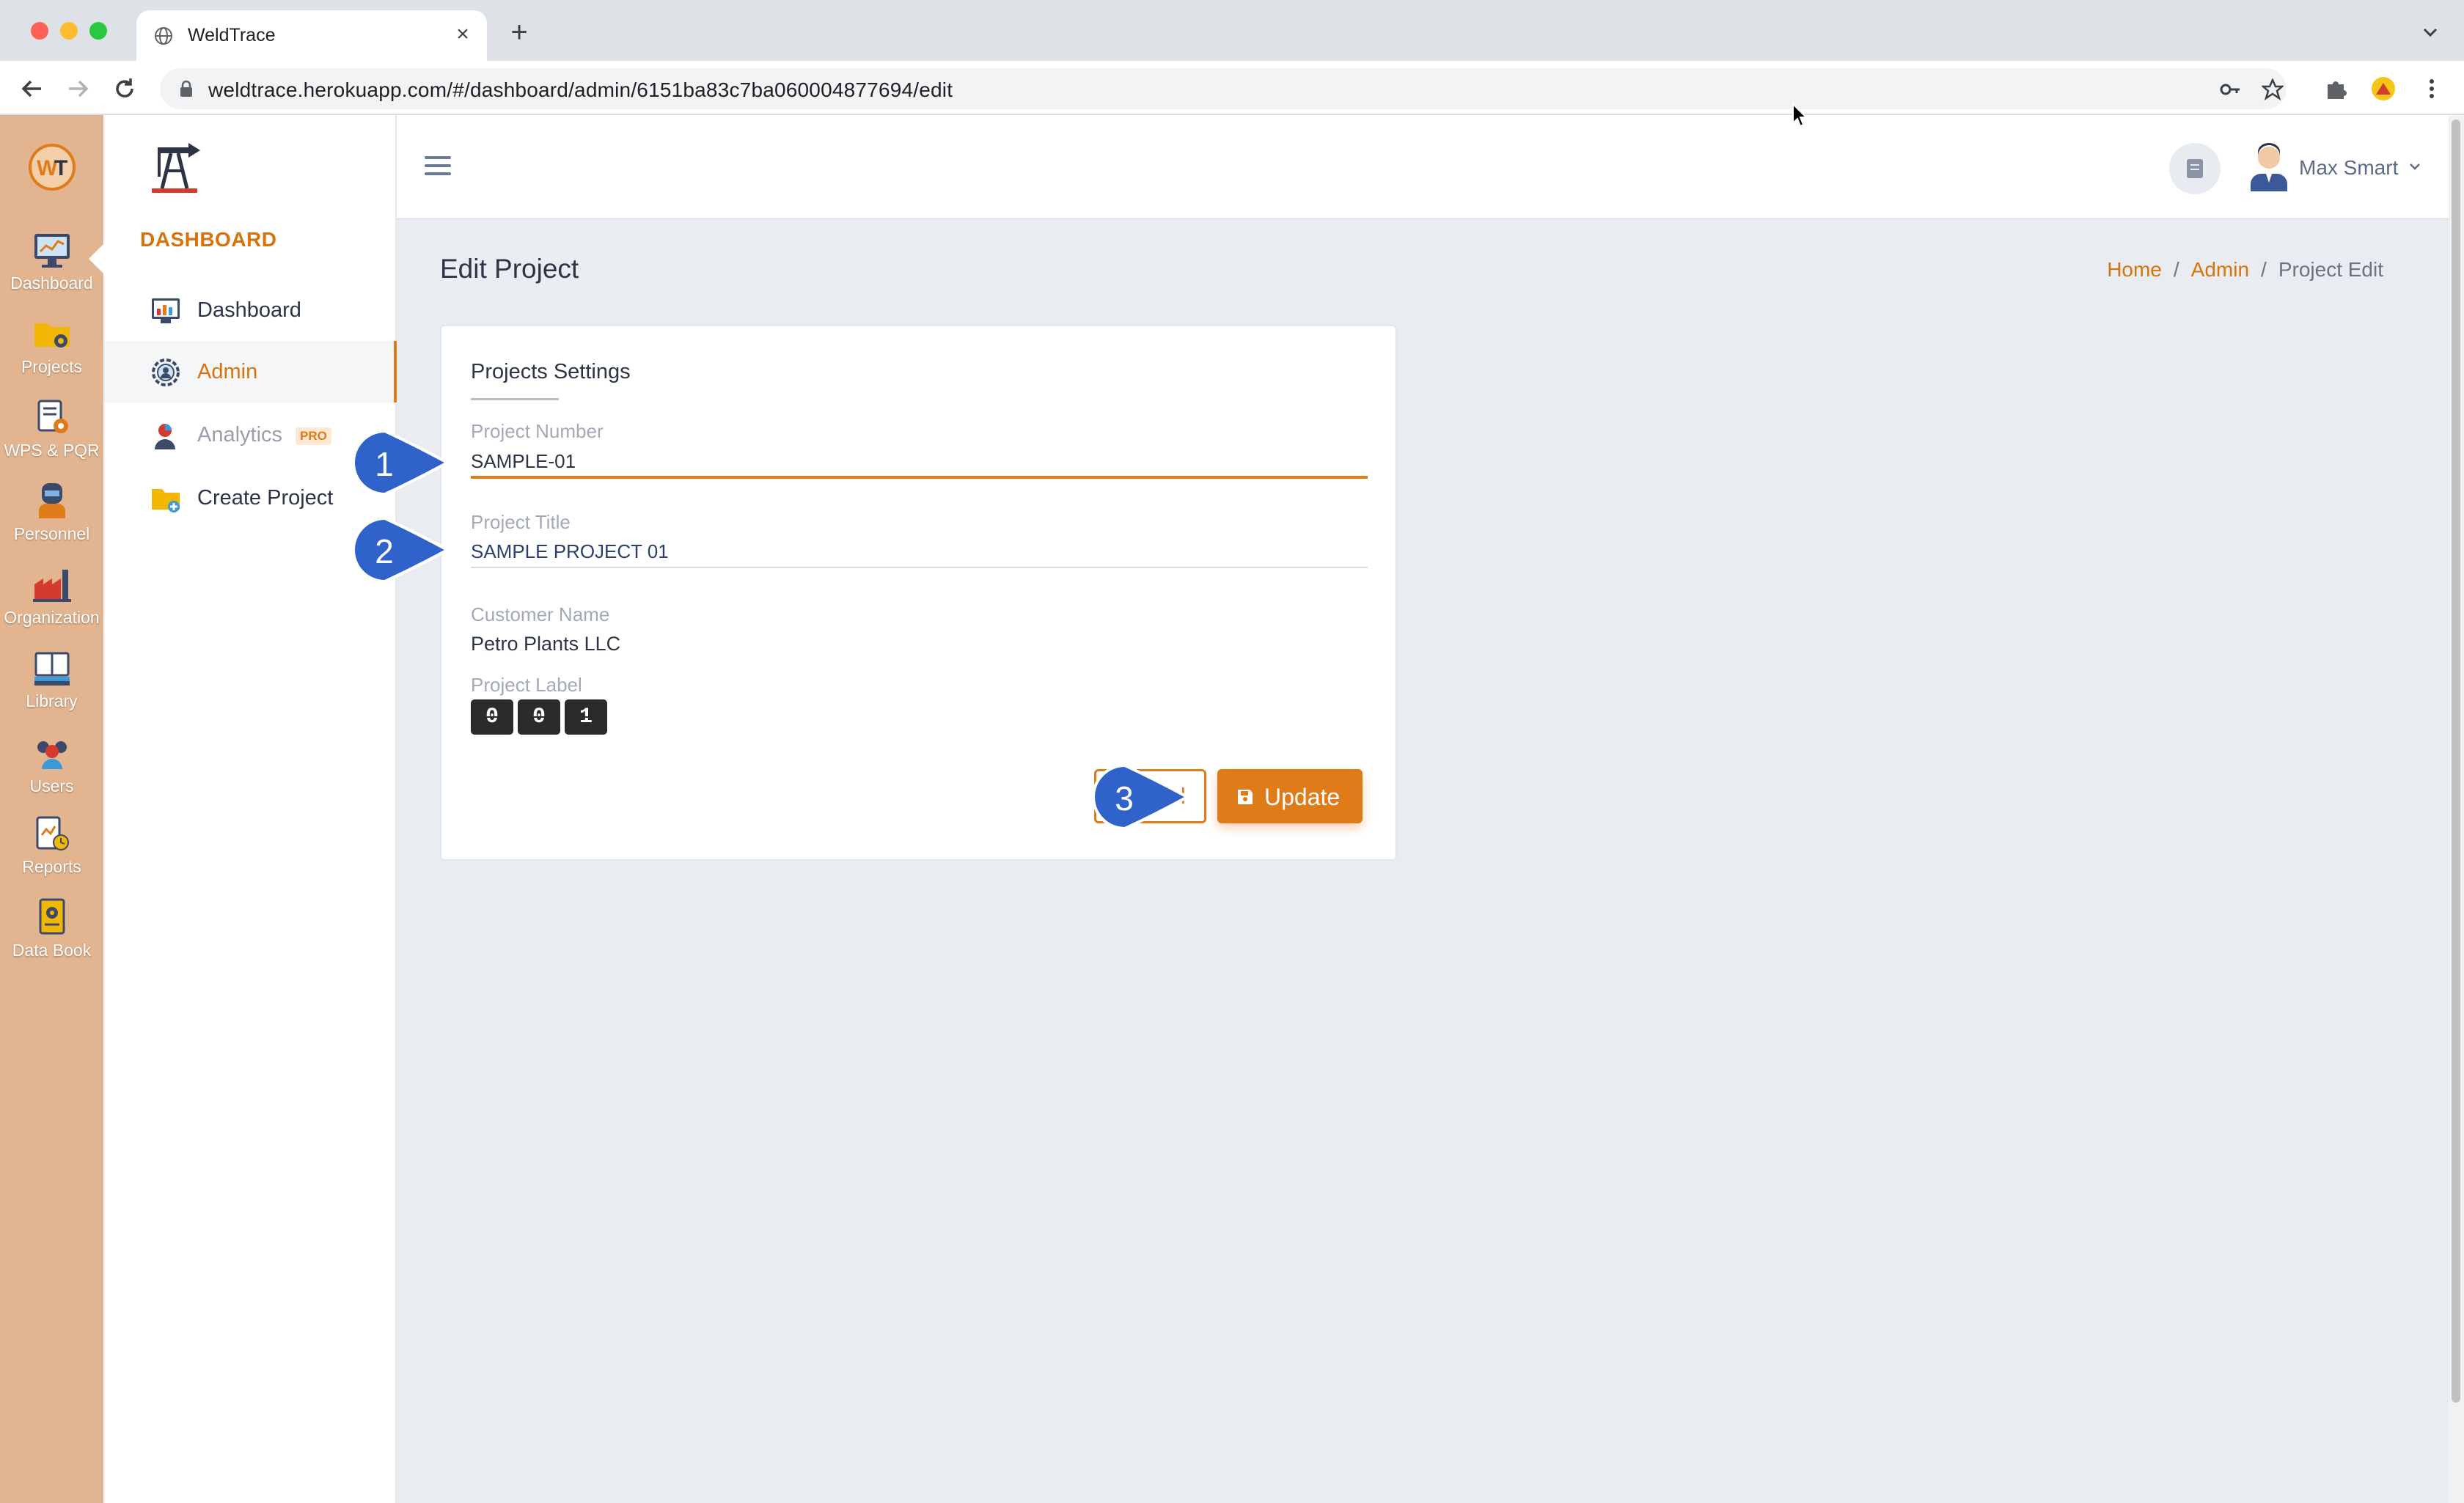  I want to click on rail-label: Personnel, so click(51, 533).